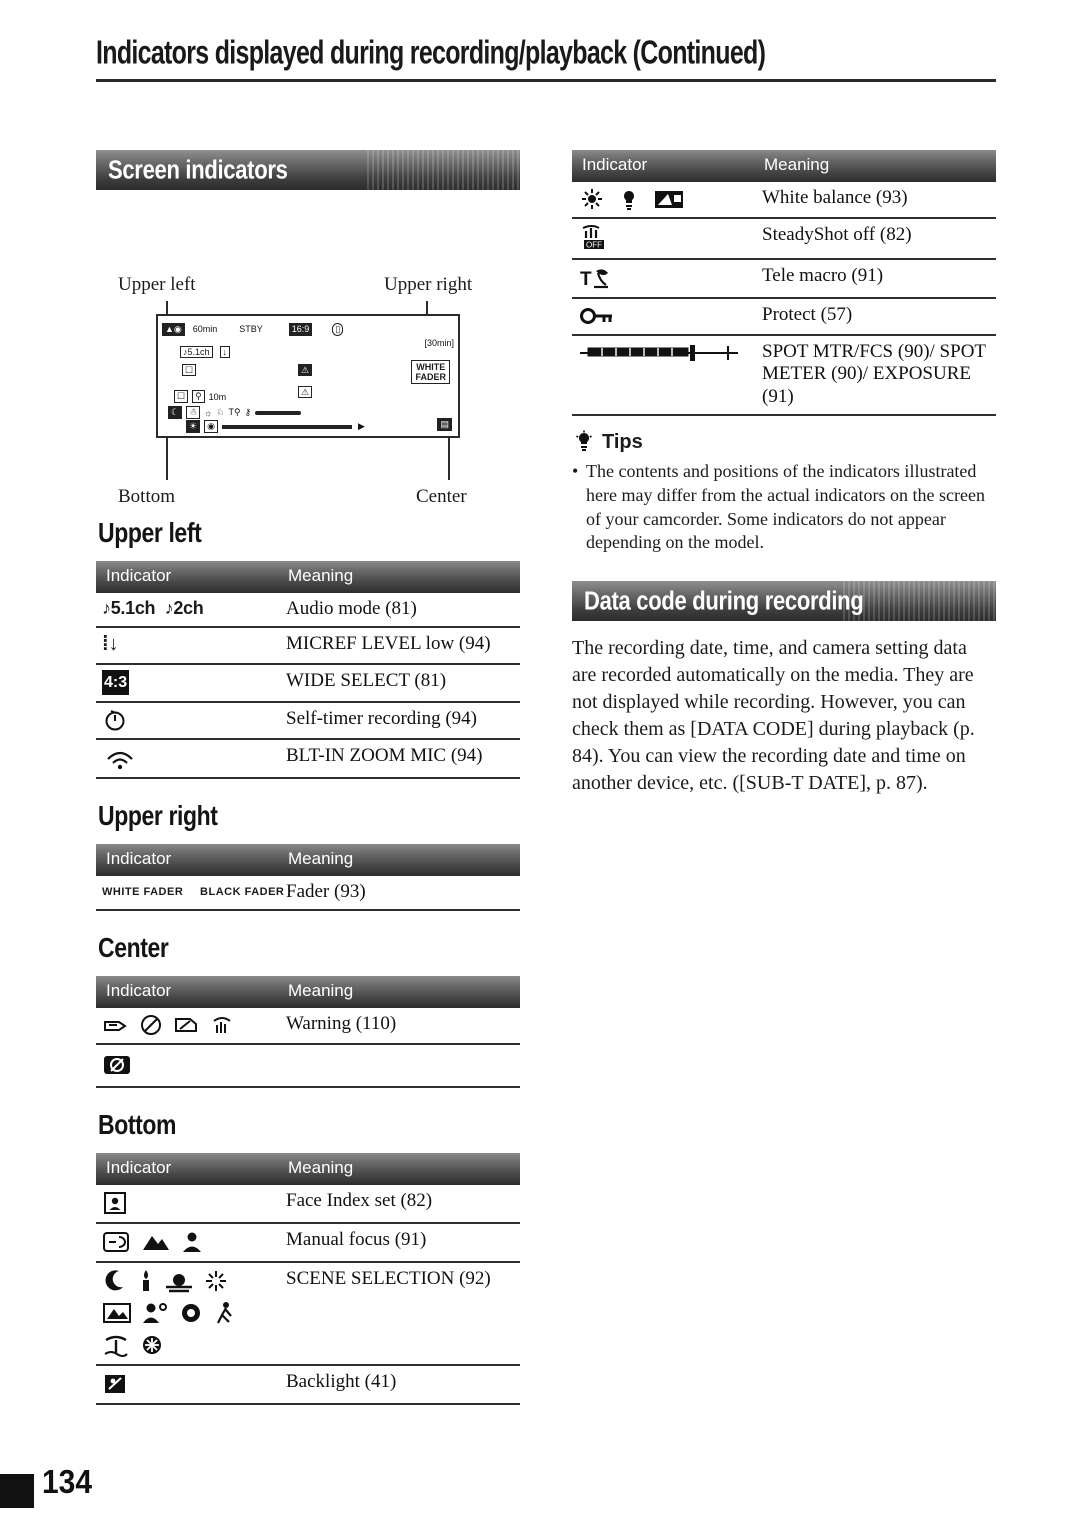 The image size is (1080, 1534). Describe the element at coordinates (157, 284) in the screenshot. I see `label-upper-left: Upper left` at that location.